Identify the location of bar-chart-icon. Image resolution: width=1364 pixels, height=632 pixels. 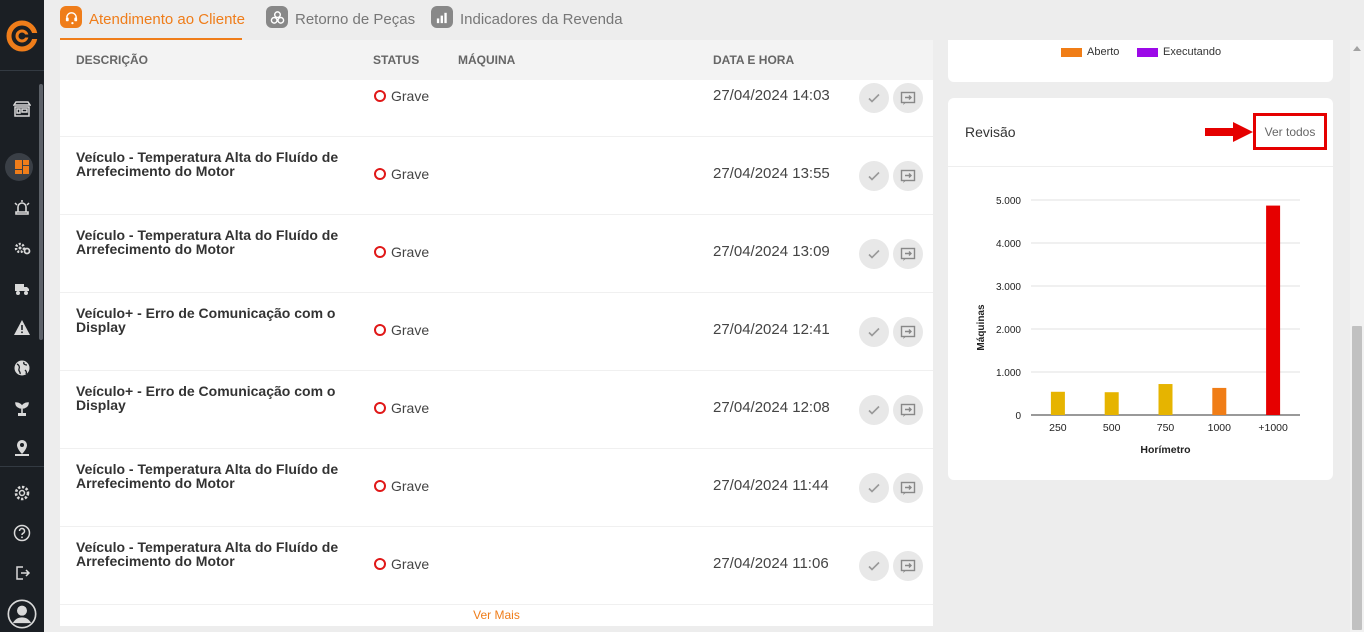
(442, 17).